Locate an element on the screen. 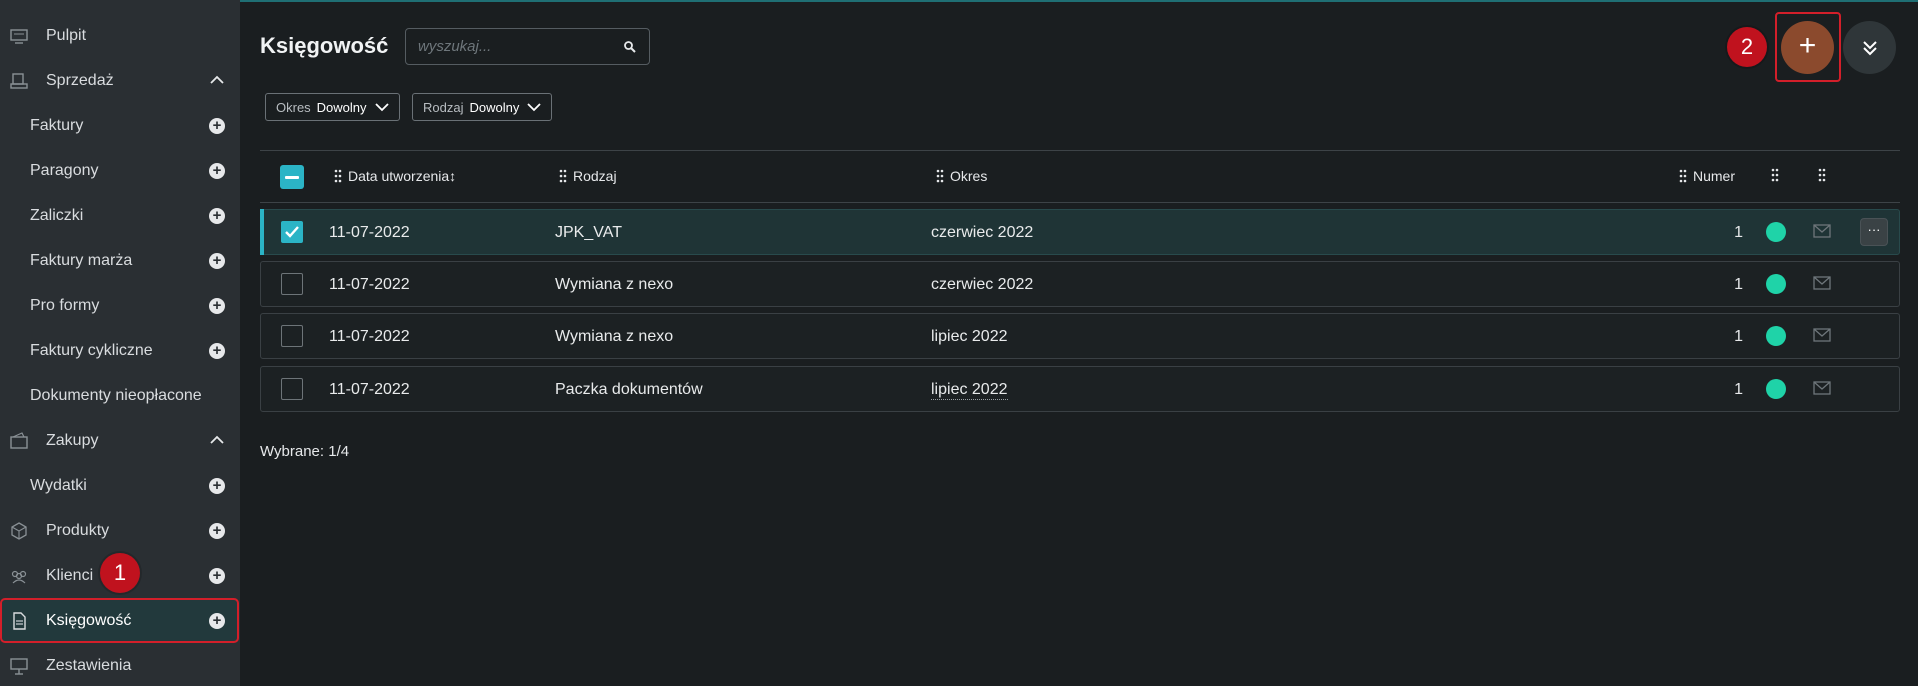 The height and width of the screenshot is (686, 1918). sidebar-item-label: Produkty is located at coordinates (78, 530).